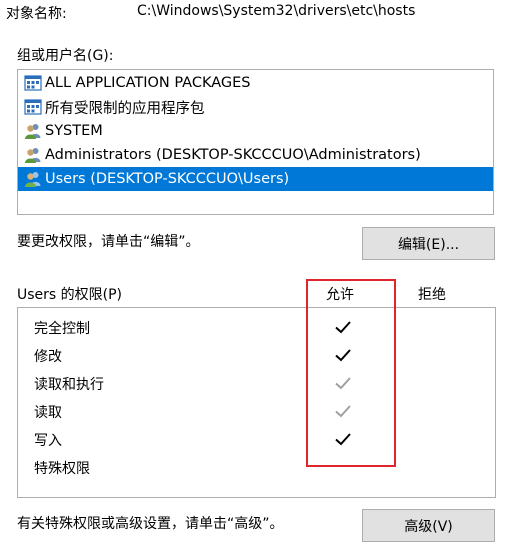 This screenshot has height=545, width=510. I want to click on group-item-all-application-packages: ALL APPLICATION PACKAGES, so click(255, 83).